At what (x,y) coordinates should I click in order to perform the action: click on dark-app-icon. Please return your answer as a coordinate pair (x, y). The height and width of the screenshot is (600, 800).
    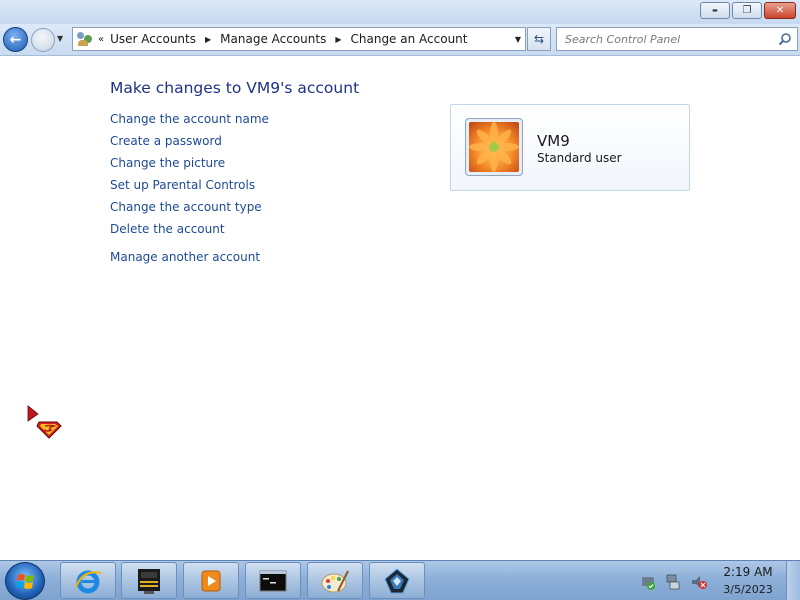
    Looking at the image, I should click on (397, 580).